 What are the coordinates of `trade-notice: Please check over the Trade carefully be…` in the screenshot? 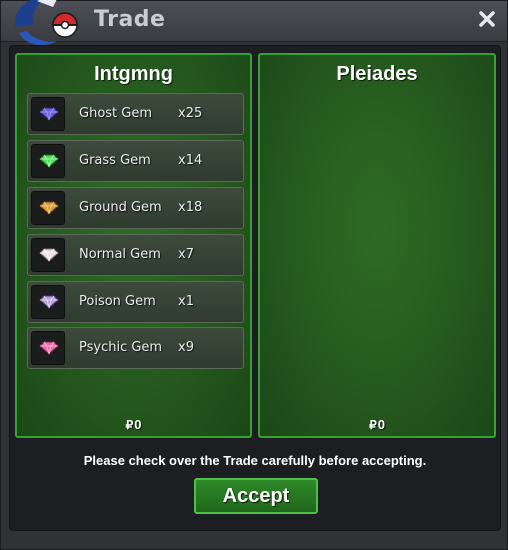 It's located at (255, 460).